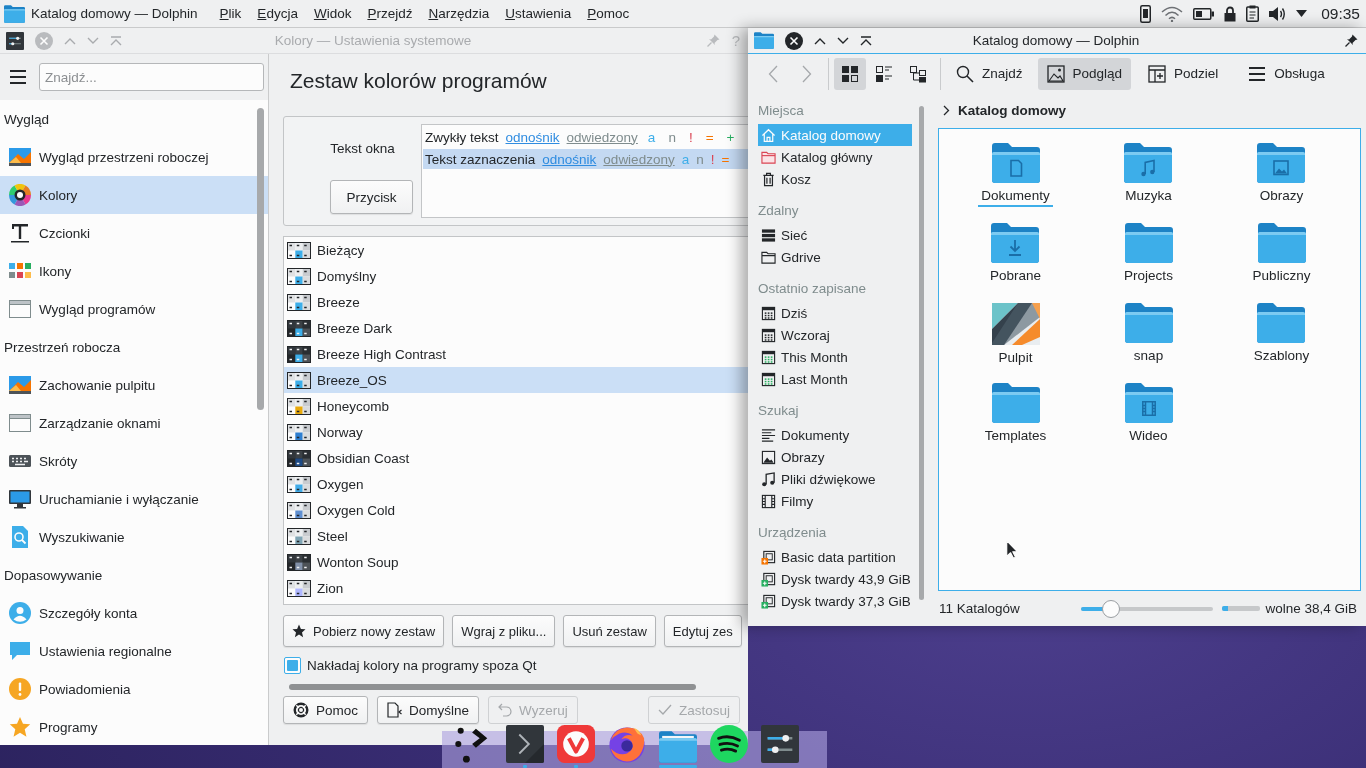  Describe the element at coordinates (989, 73) in the screenshot. I see `toolbar-button: Znajdź` at that location.